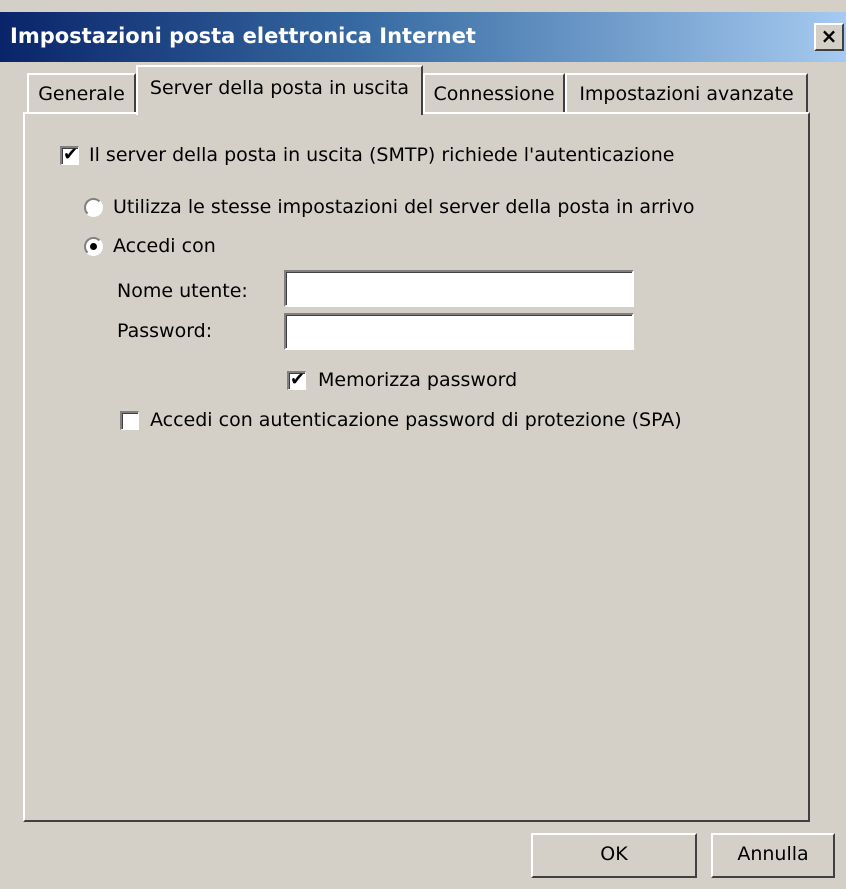 The image size is (846, 889). What do you see at coordinates (459, 331) in the screenshot?
I see `password-input` at bounding box center [459, 331].